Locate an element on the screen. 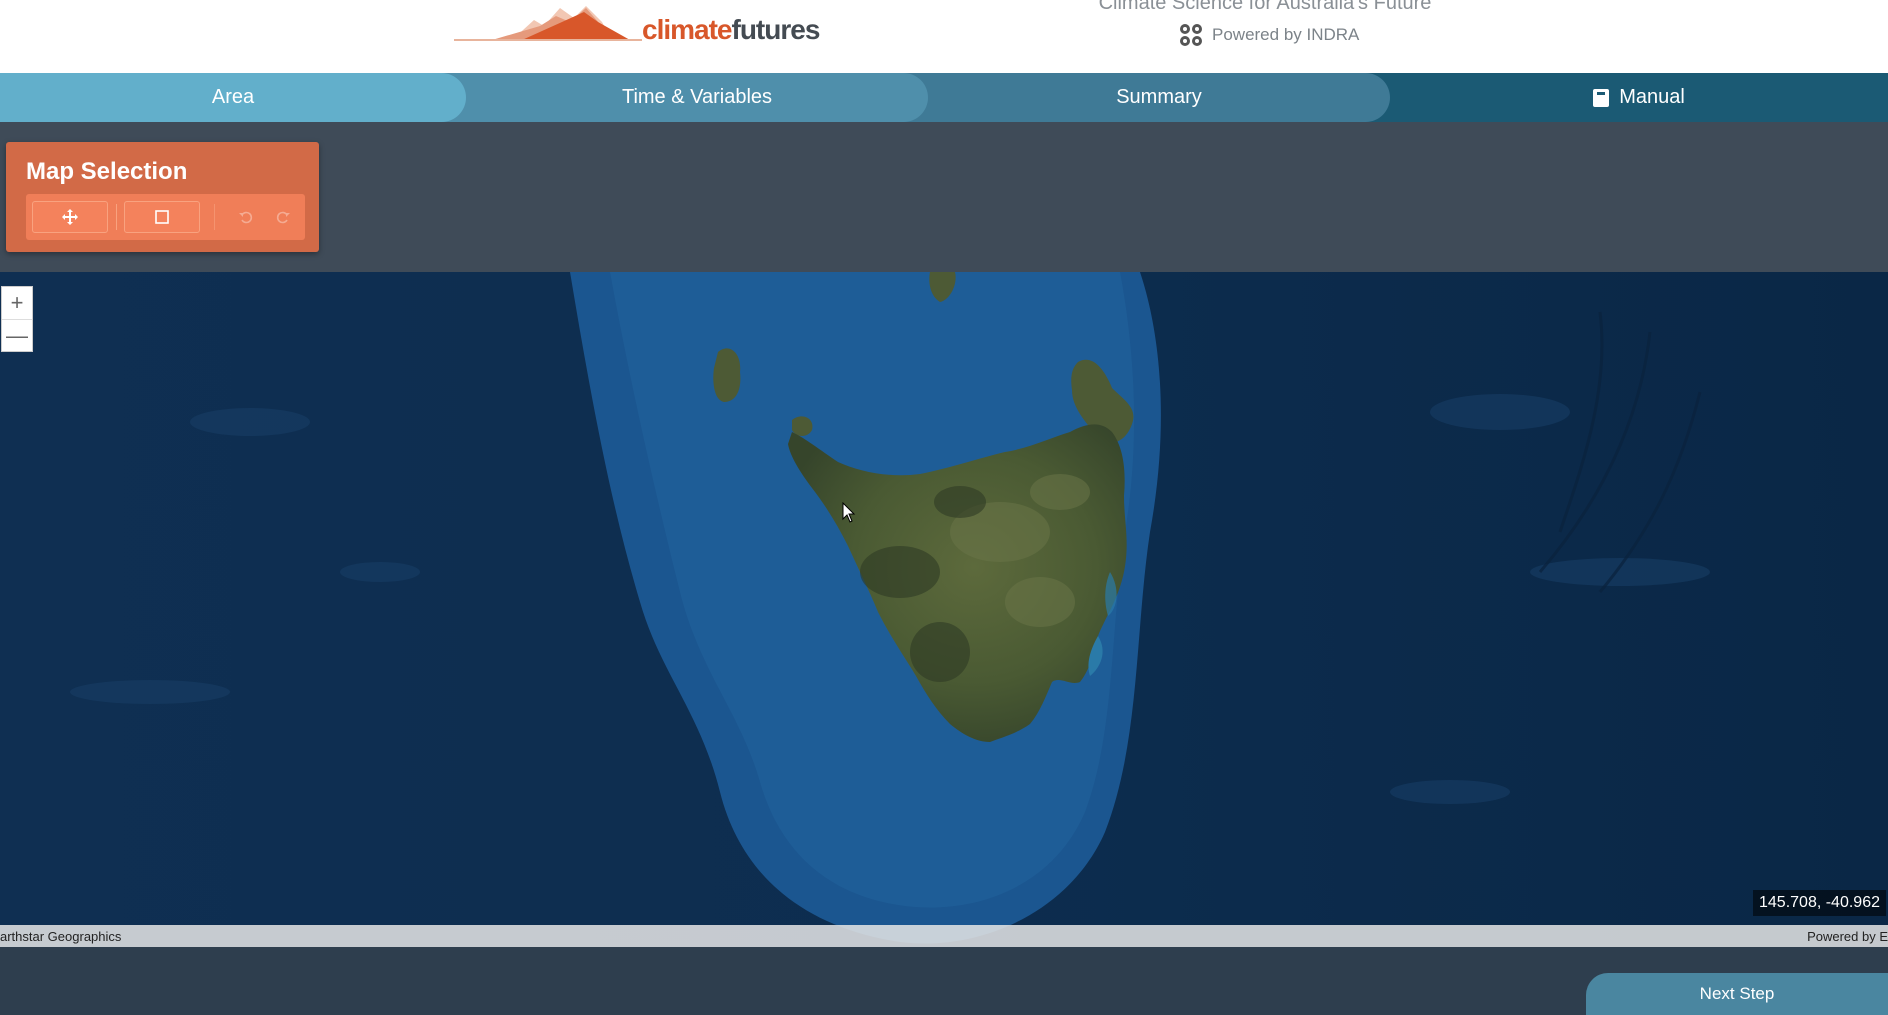  map-attribution: arthstar Geographics Powered by E is located at coordinates (944, 936).